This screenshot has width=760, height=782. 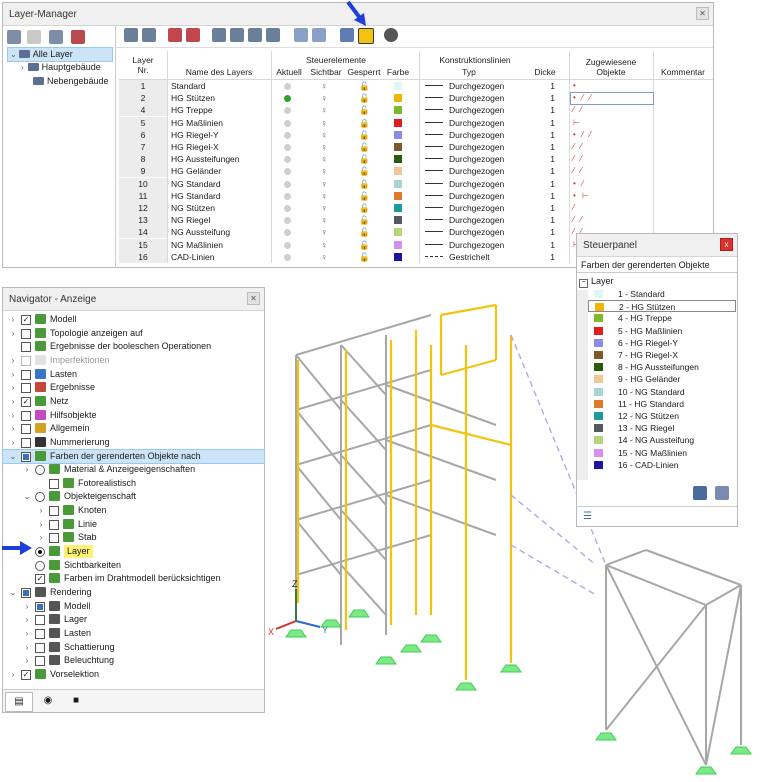 What do you see at coordinates (662, 465) in the screenshot?
I see `legend-item: 16 - CAD-Linien` at bounding box center [662, 465].